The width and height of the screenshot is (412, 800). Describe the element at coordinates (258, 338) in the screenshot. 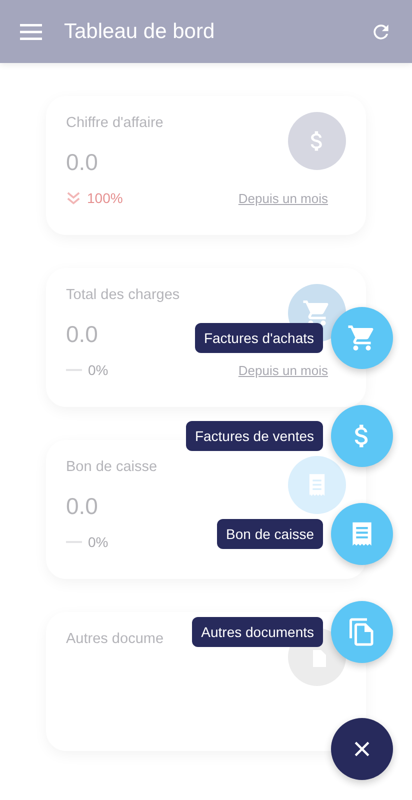

I see `action-label: Factures d'achats` at that location.